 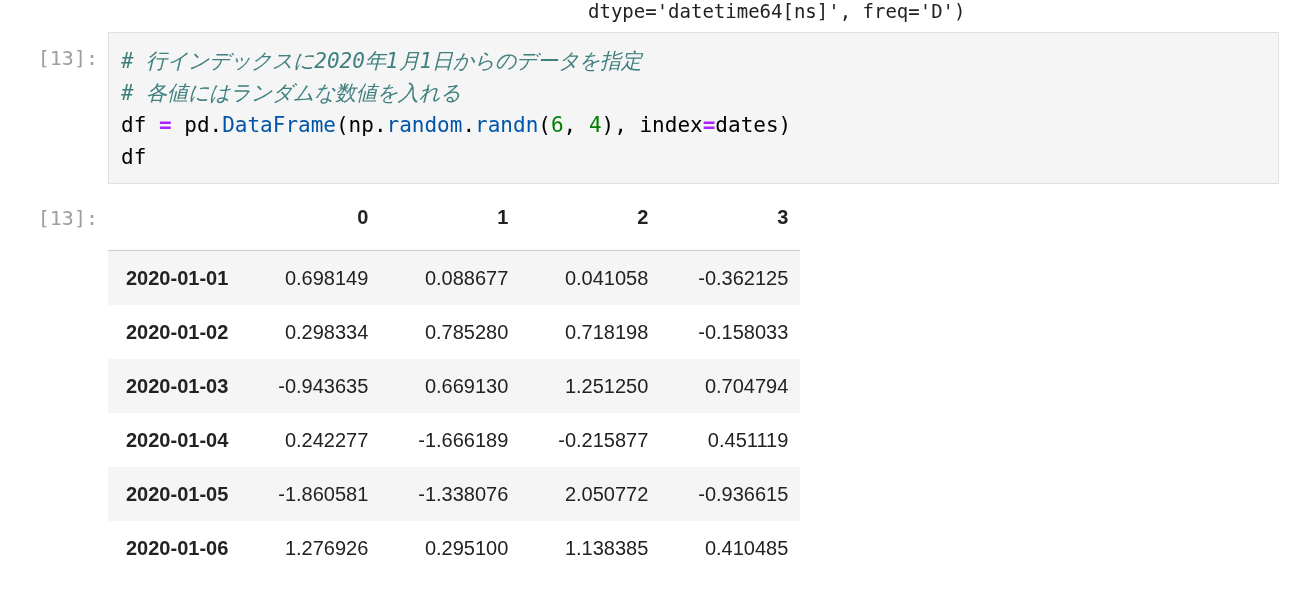 I want to click on table-cell: 0.088677, so click(x=466, y=277).